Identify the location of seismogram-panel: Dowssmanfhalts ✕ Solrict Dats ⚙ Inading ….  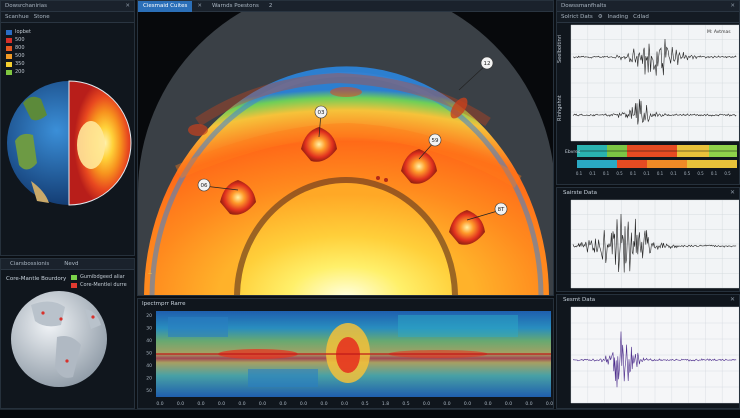
(648, 92).